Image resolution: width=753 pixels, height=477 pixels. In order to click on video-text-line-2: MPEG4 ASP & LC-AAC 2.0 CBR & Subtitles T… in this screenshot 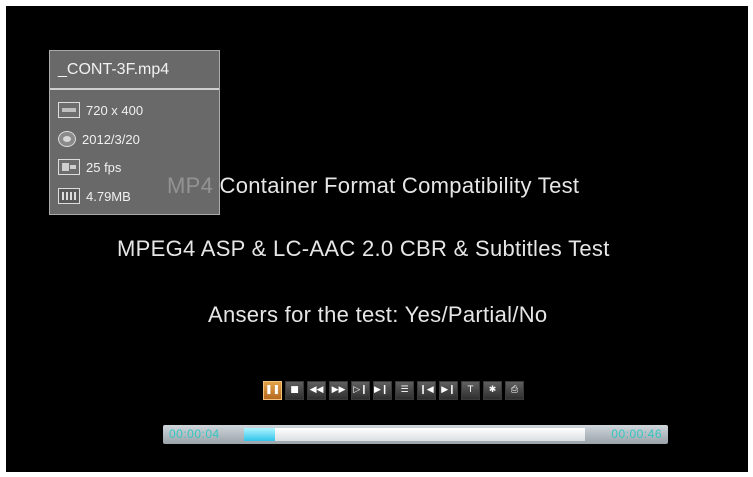, I will do `click(363, 248)`.